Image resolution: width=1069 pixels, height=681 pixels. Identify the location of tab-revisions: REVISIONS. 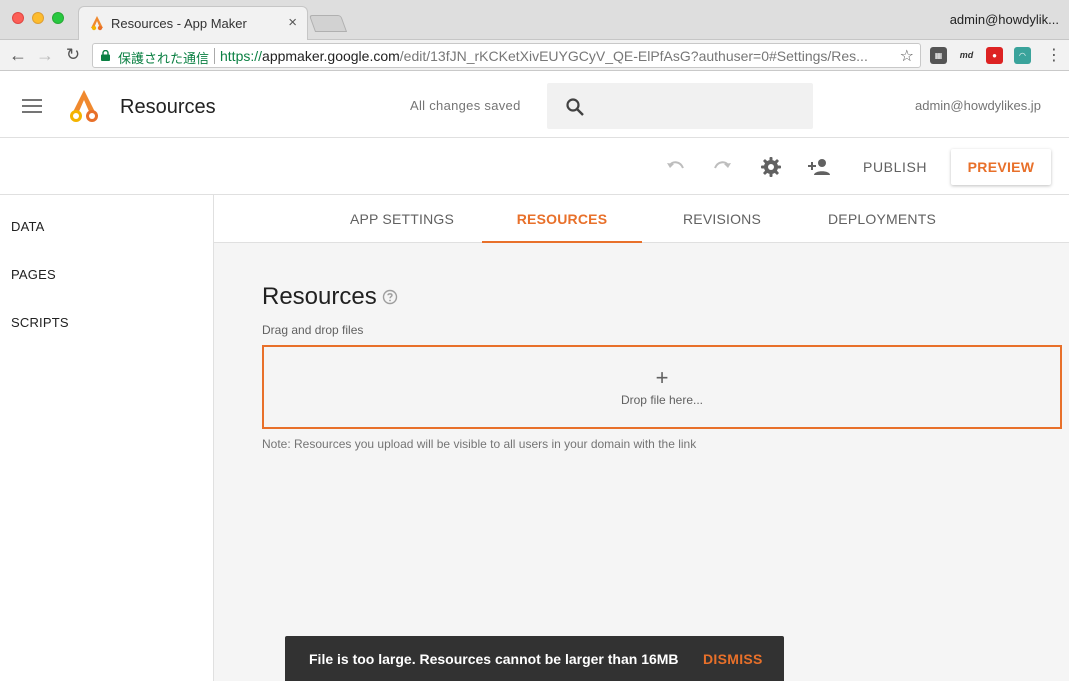
(722, 219).